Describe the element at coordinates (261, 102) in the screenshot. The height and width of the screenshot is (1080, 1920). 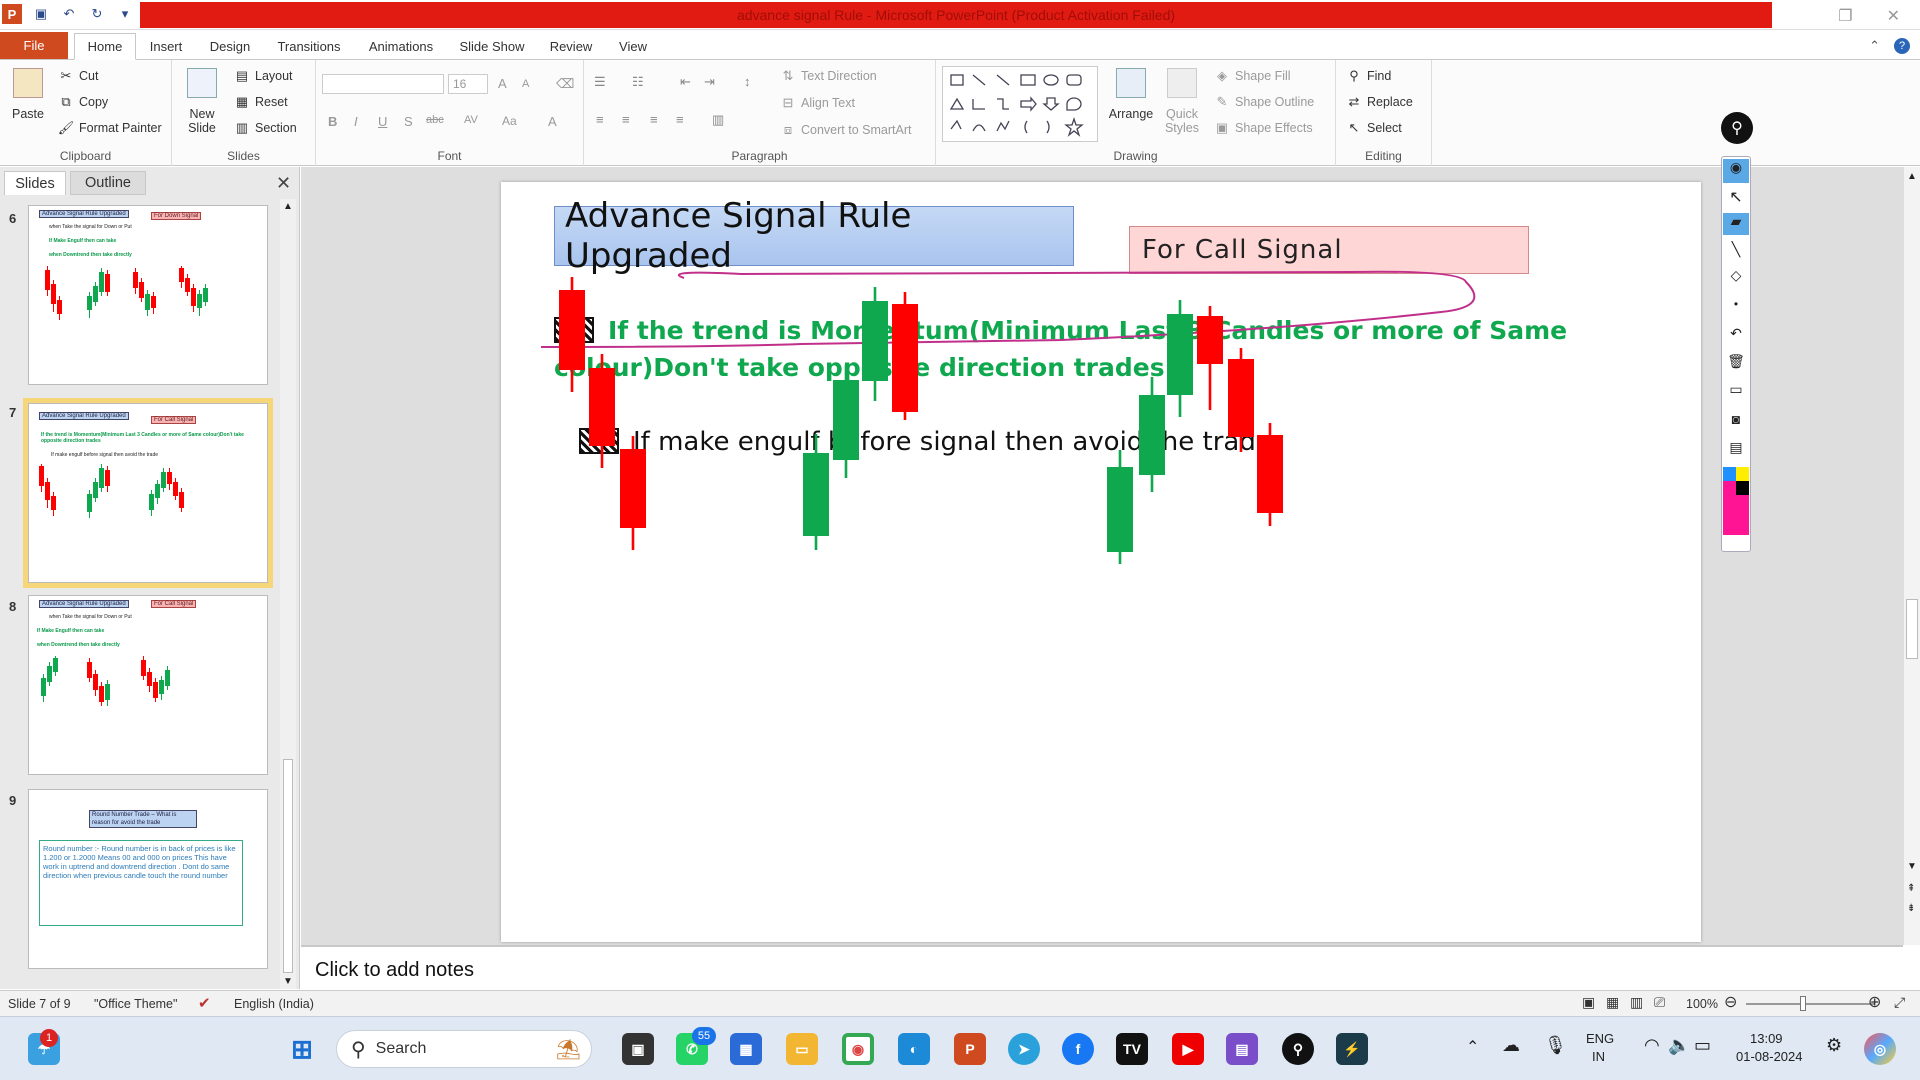
I see `reset-button: ▦ Reset` at that location.